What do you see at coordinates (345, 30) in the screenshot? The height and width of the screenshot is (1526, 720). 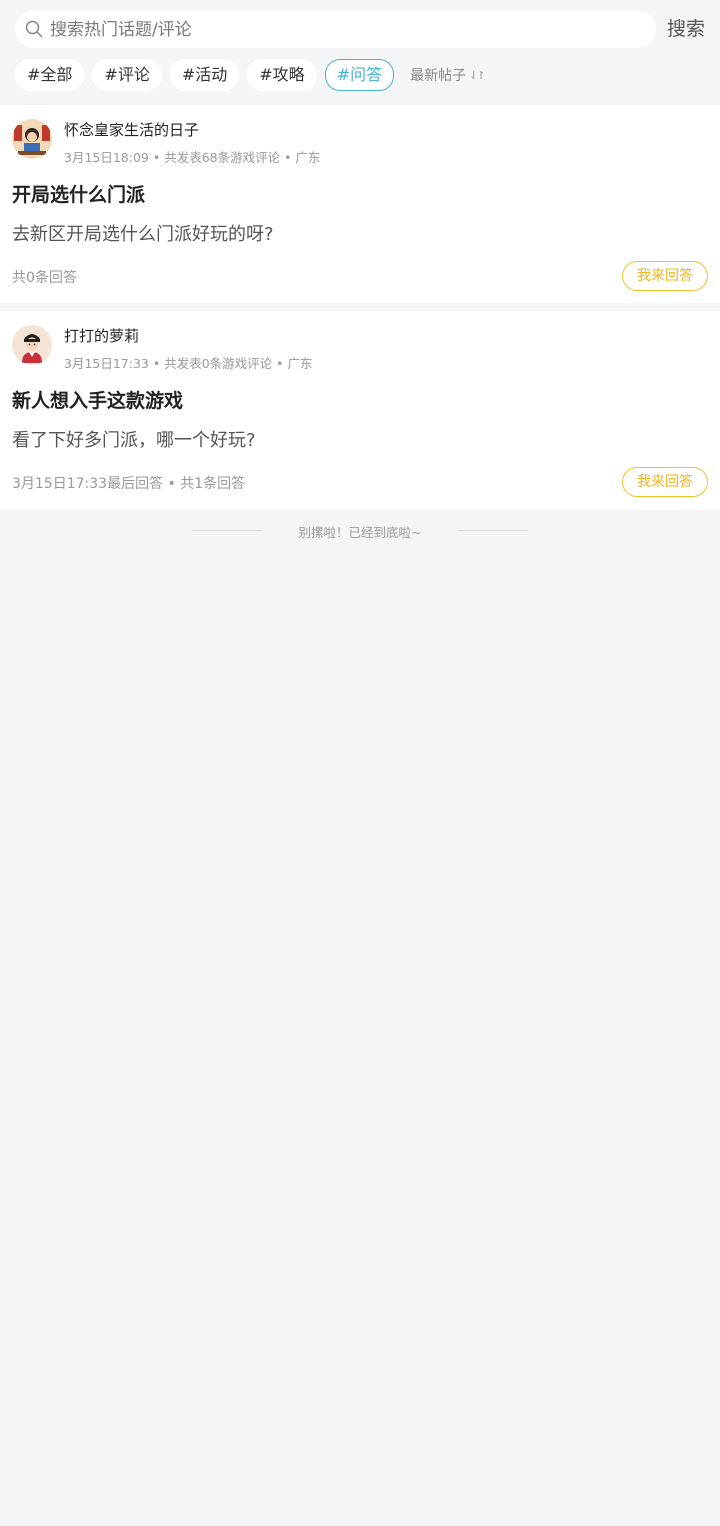 I see `search-input` at bounding box center [345, 30].